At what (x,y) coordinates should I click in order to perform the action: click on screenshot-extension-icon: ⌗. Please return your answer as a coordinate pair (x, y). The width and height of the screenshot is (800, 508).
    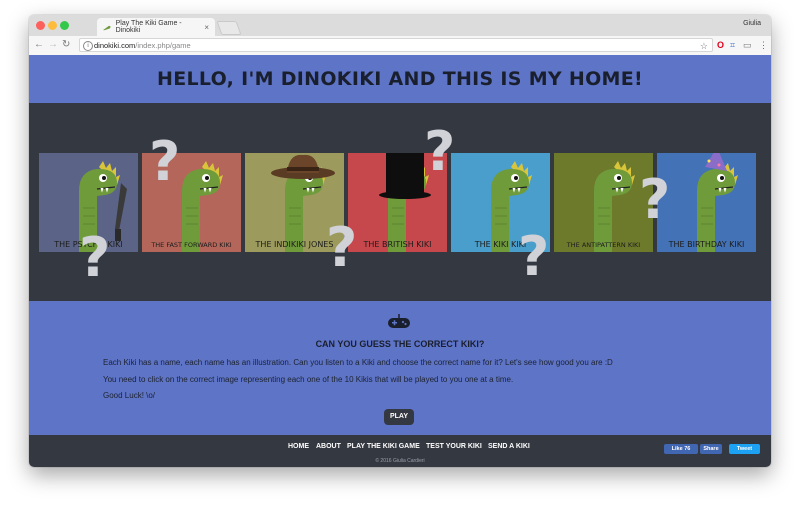
    Looking at the image, I should click on (732, 45).